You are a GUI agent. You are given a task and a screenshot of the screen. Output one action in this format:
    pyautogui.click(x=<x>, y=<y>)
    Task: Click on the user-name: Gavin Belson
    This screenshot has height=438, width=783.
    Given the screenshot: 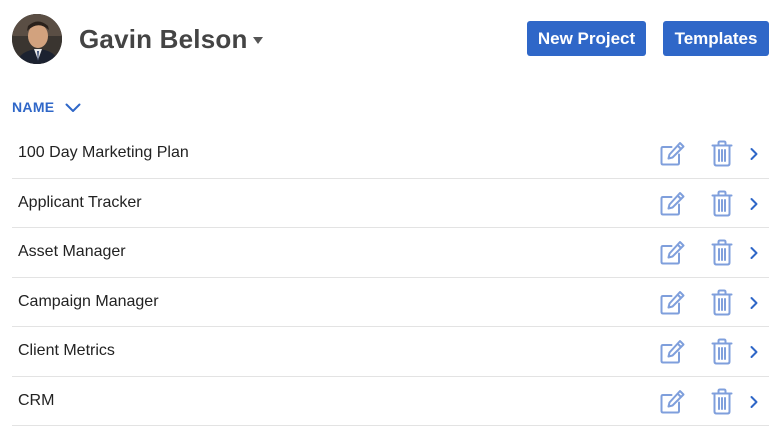 What is the action you would take?
    pyautogui.click(x=163, y=39)
    